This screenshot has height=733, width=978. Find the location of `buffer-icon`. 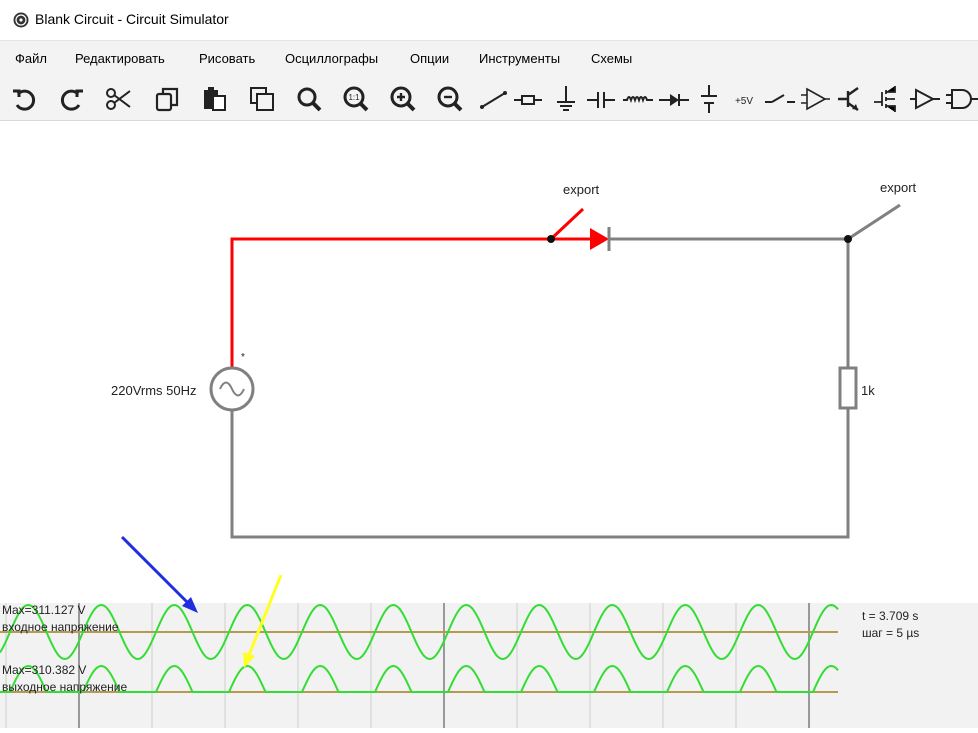

buffer-icon is located at coordinates (925, 99).